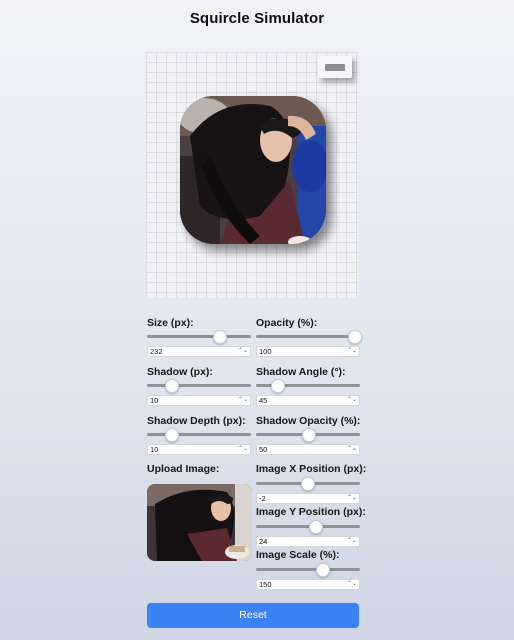  I want to click on opacity-slider-thumb, so click(355, 337).